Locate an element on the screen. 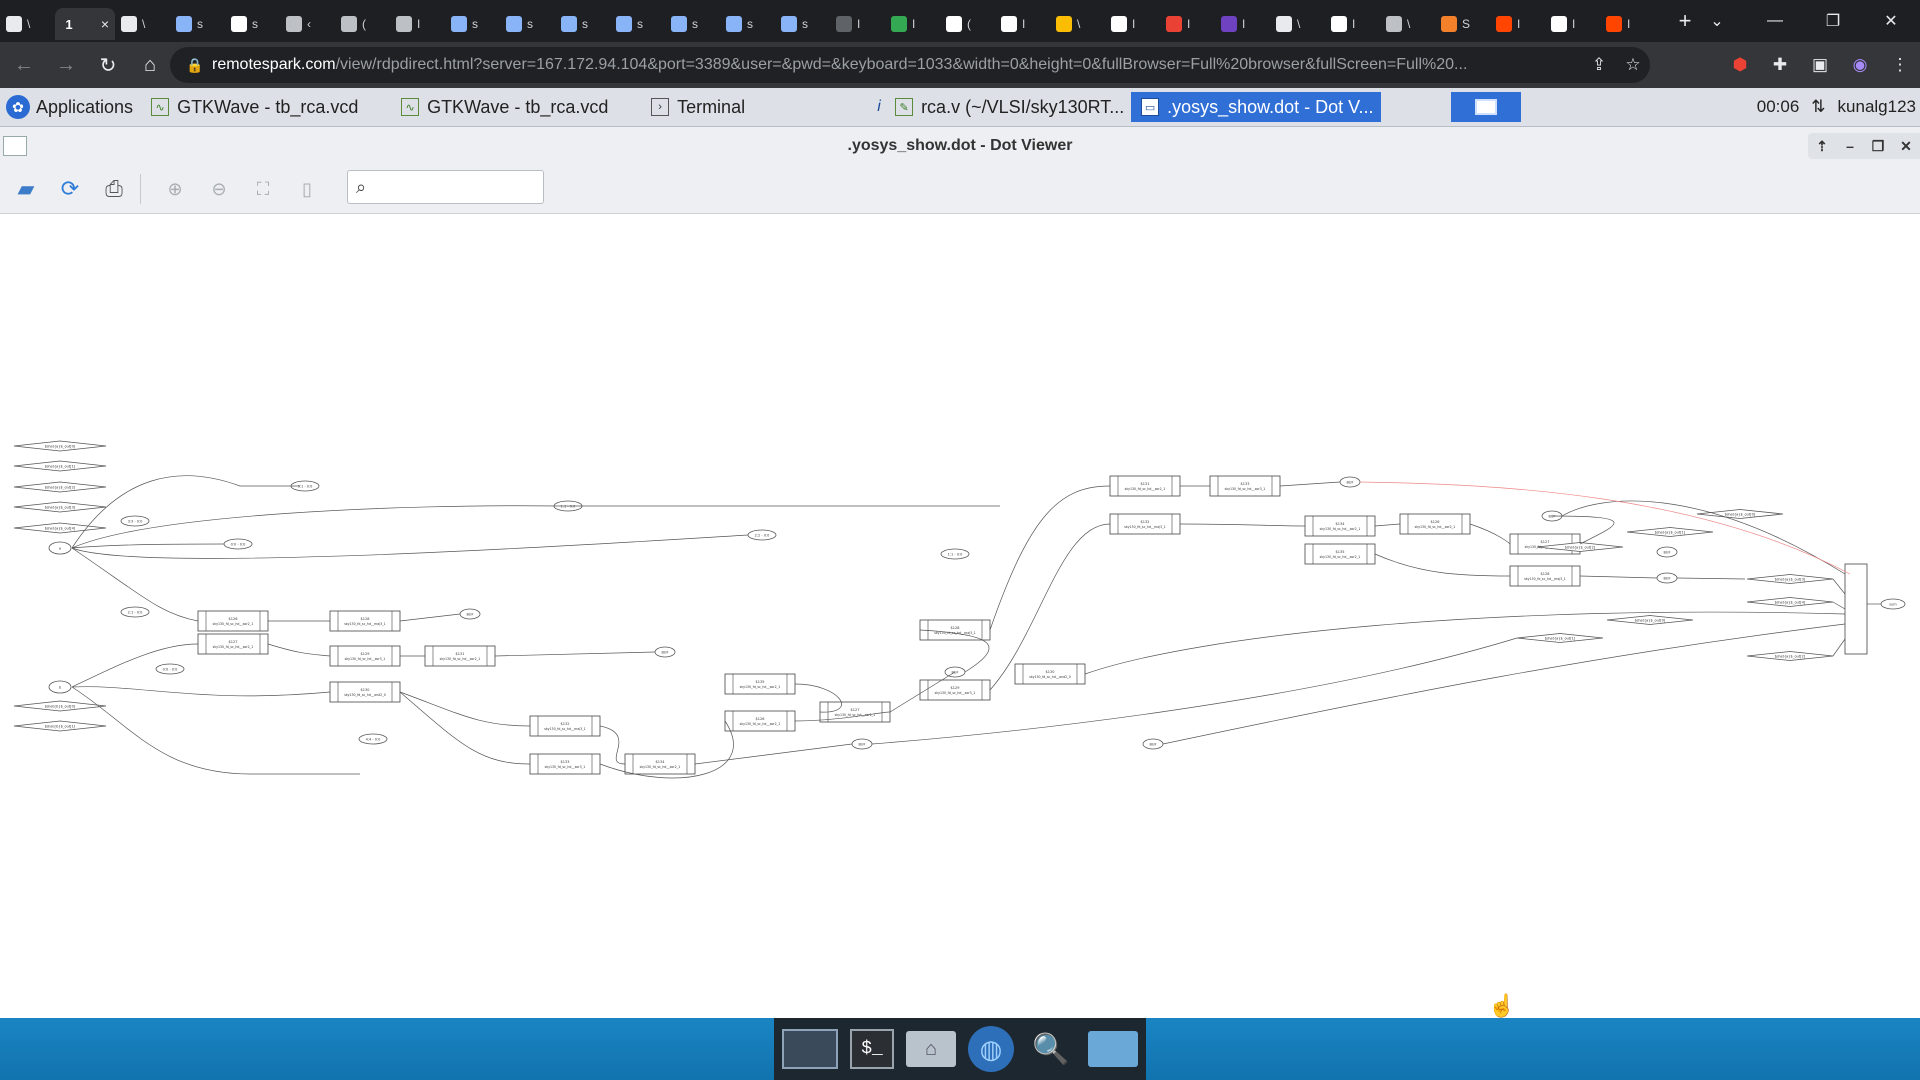 The image size is (1920, 1080). logic-cell is located at coordinates (1545, 576).